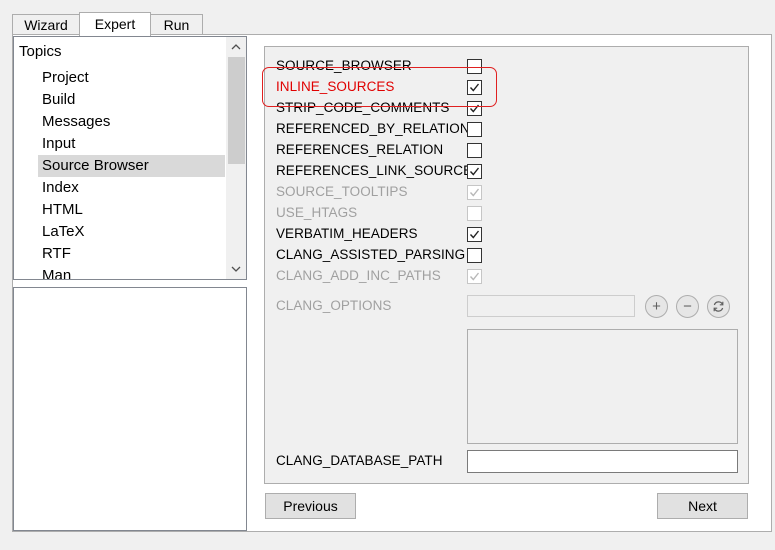 The height and width of the screenshot is (550, 775). What do you see at coordinates (344, 65) in the screenshot?
I see `option-label-source-browser: SOURCE_BROWSER` at bounding box center [344, 65].